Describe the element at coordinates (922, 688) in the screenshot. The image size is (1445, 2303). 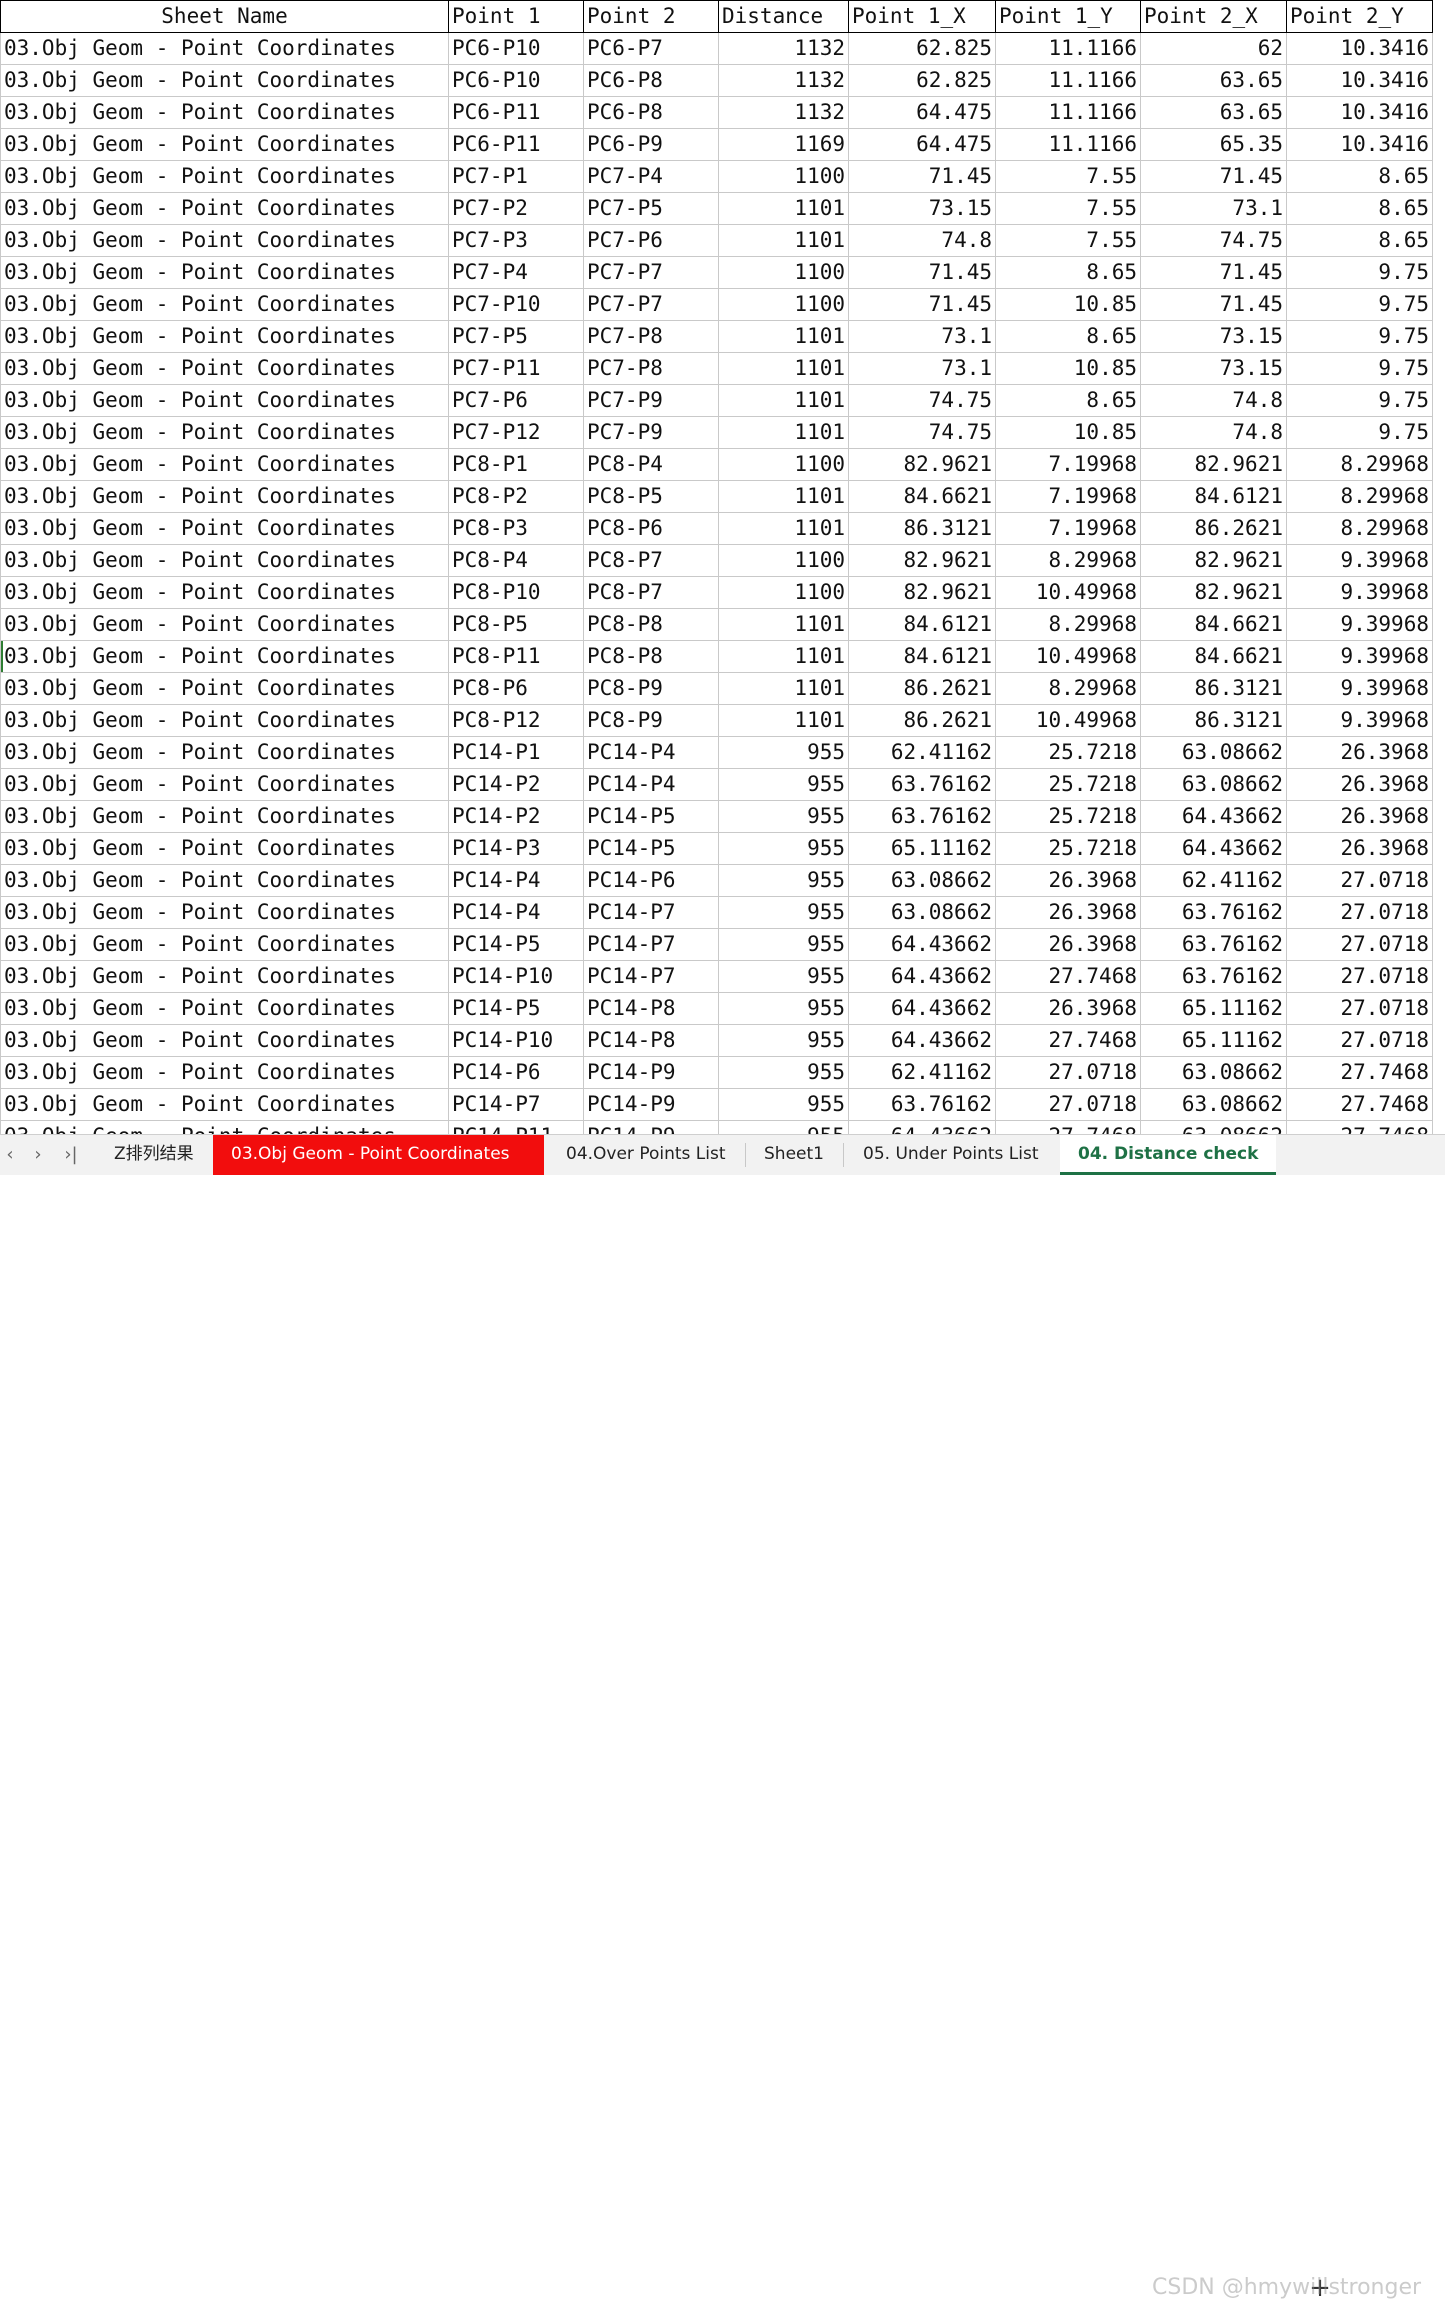
I see `table-cell: 86.2621` at that location.